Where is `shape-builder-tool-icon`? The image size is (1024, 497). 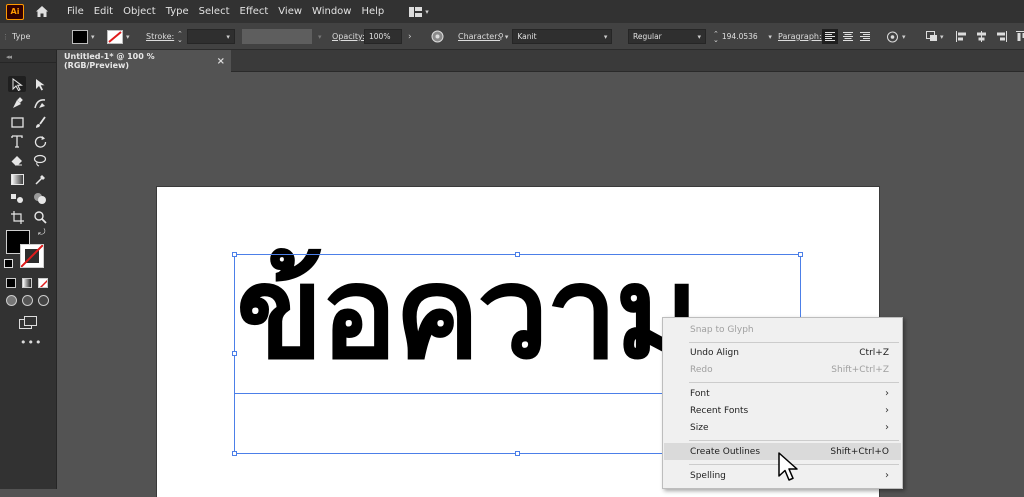 shape-builder-tool-icon is located at coordinates (40, 198).